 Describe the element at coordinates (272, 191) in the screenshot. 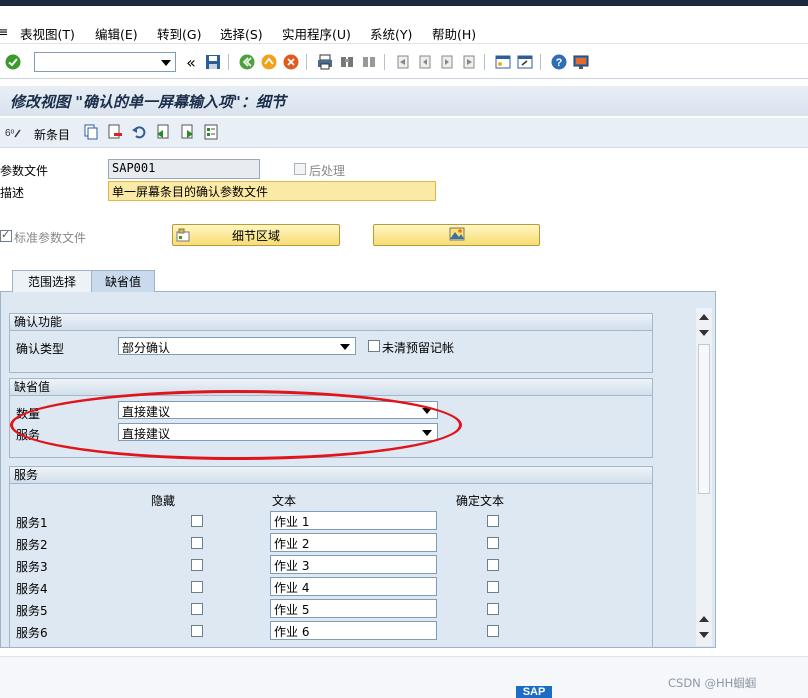

I see `description-field: 单一屏幕条目的确认参数文件` at that location.